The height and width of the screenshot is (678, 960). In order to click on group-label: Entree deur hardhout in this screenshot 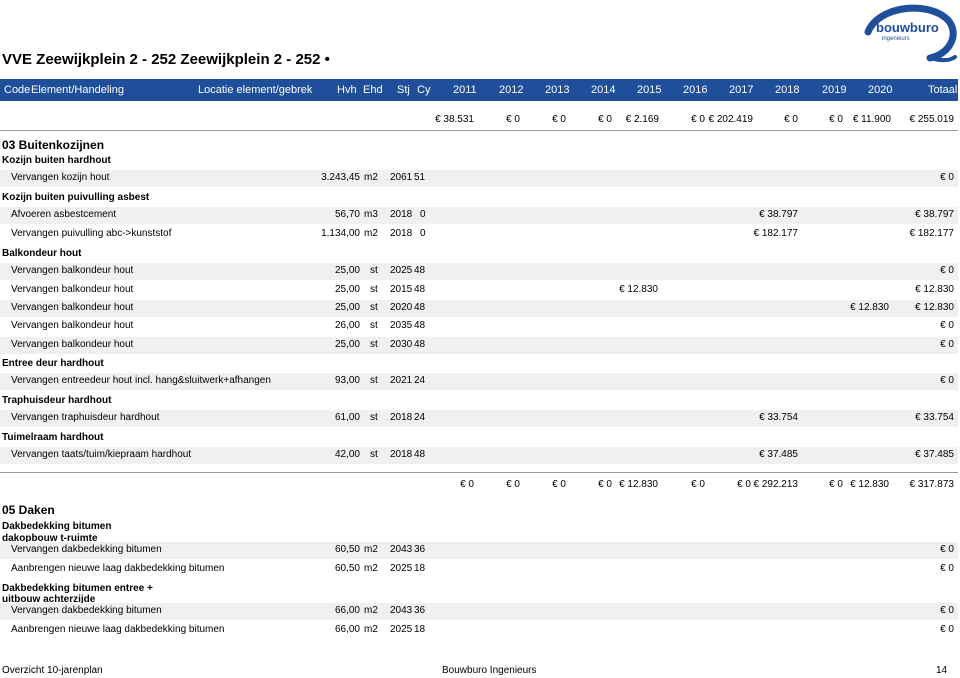, I will do `click(53, 363)`.